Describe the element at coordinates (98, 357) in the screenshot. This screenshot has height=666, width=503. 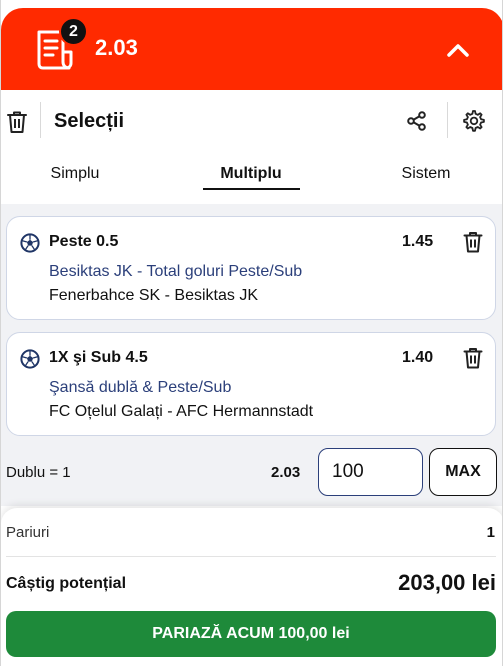
I see `selection-name: 1X şi Sub 4.5` at that location.